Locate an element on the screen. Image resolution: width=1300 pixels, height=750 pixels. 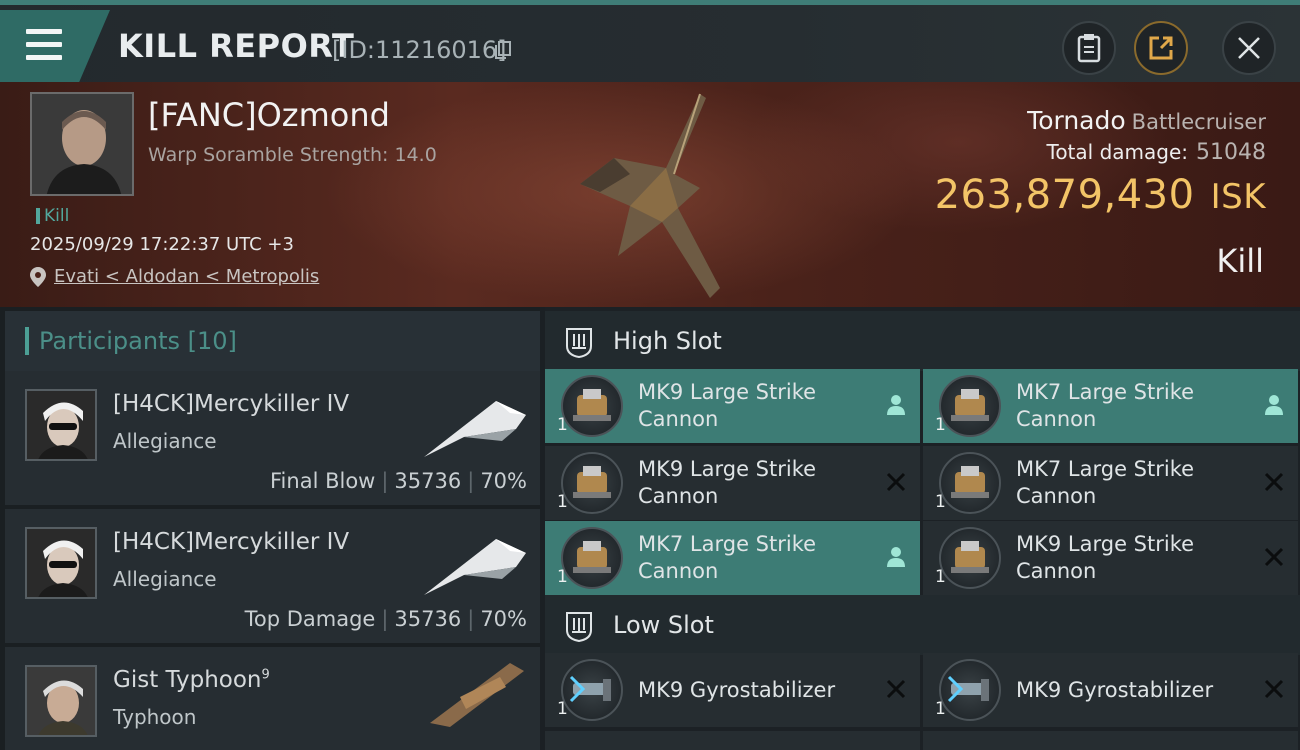
kill-datetime: 2025/09/29 17:22:37 UTC +3 is located at coordinates (162, 244).